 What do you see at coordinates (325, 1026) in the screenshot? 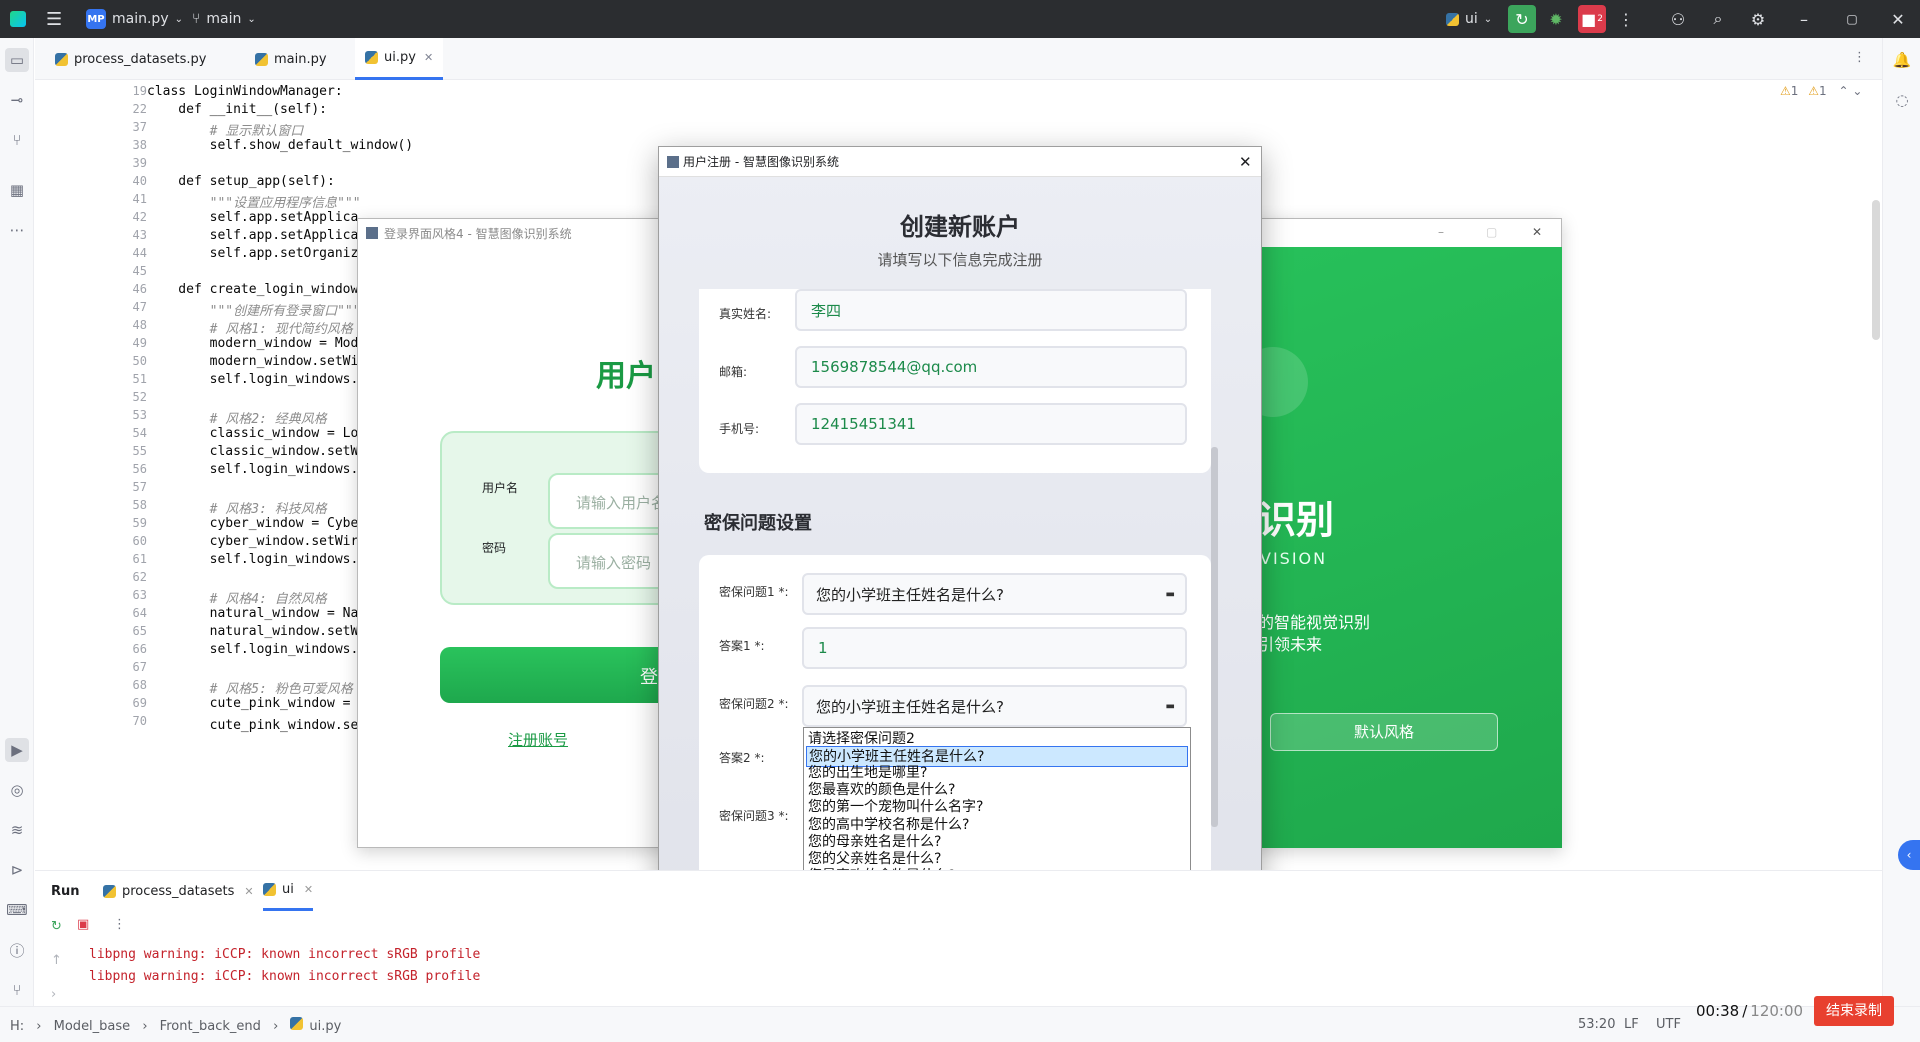
I see `breadcrumb-file: ui.py` at bounding box center [325, 1026].